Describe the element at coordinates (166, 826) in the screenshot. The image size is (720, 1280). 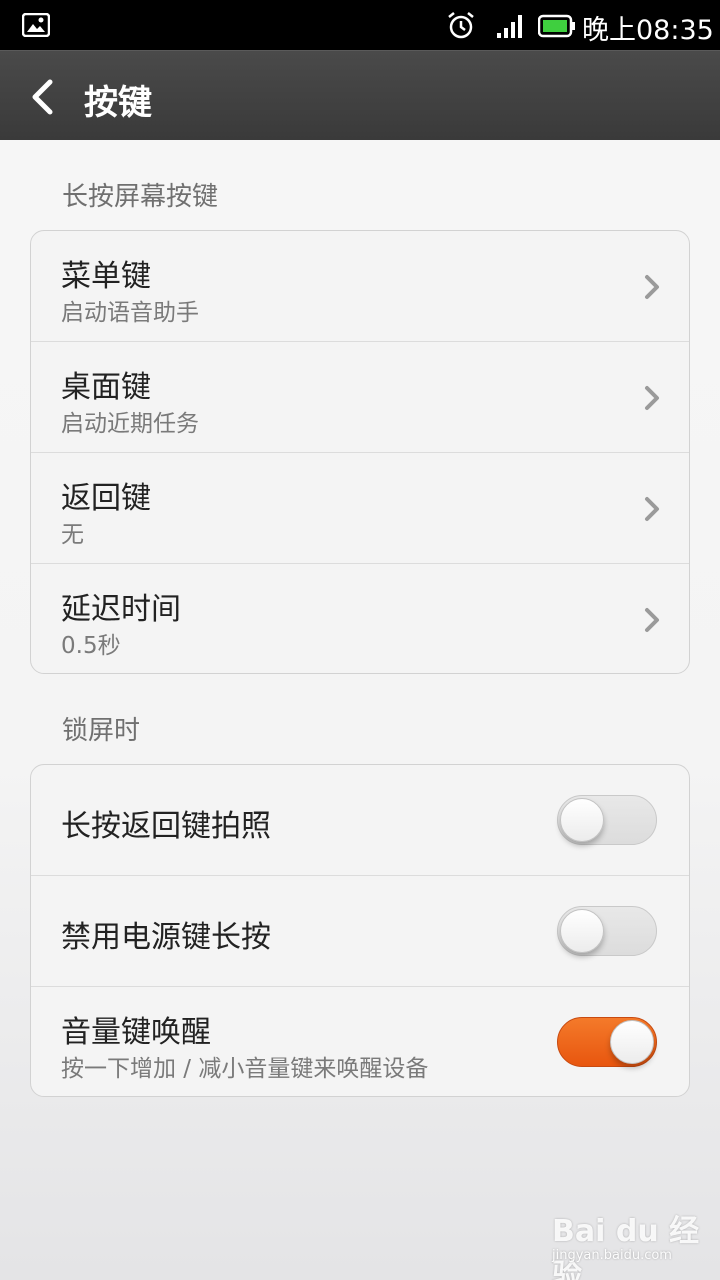
I see `item-title: 长按返回键拍照` at that location.